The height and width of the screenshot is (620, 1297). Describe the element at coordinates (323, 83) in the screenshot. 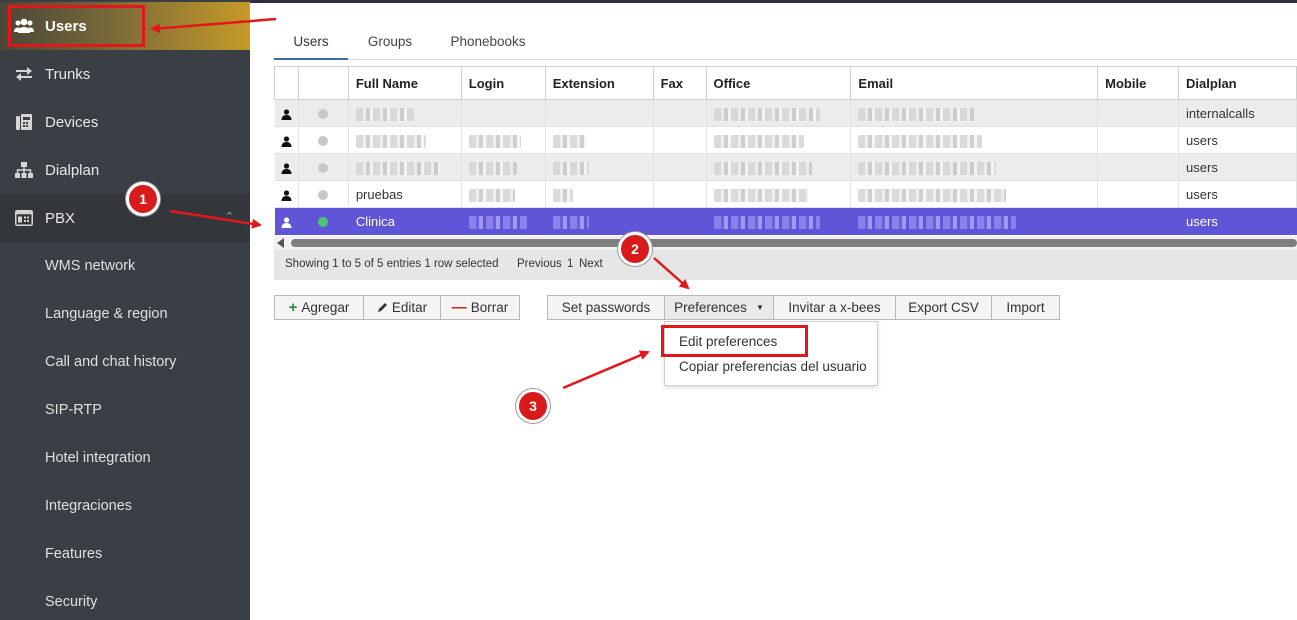

I see `column-header-status` at that location.